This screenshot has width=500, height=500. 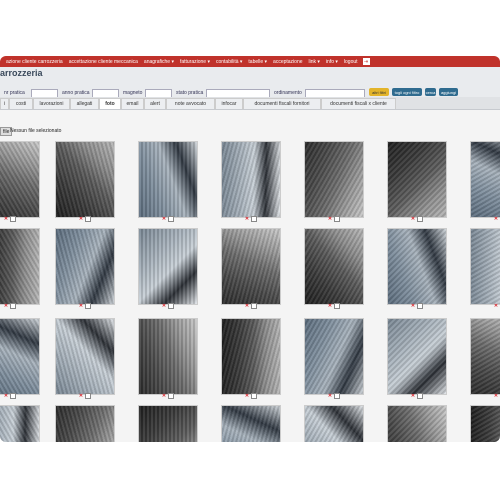 What do you see at coordinates (287, 62) in the screenshot?
I see `nav-item-acceptazione: acceptazione` at bounding box center [287, 62].